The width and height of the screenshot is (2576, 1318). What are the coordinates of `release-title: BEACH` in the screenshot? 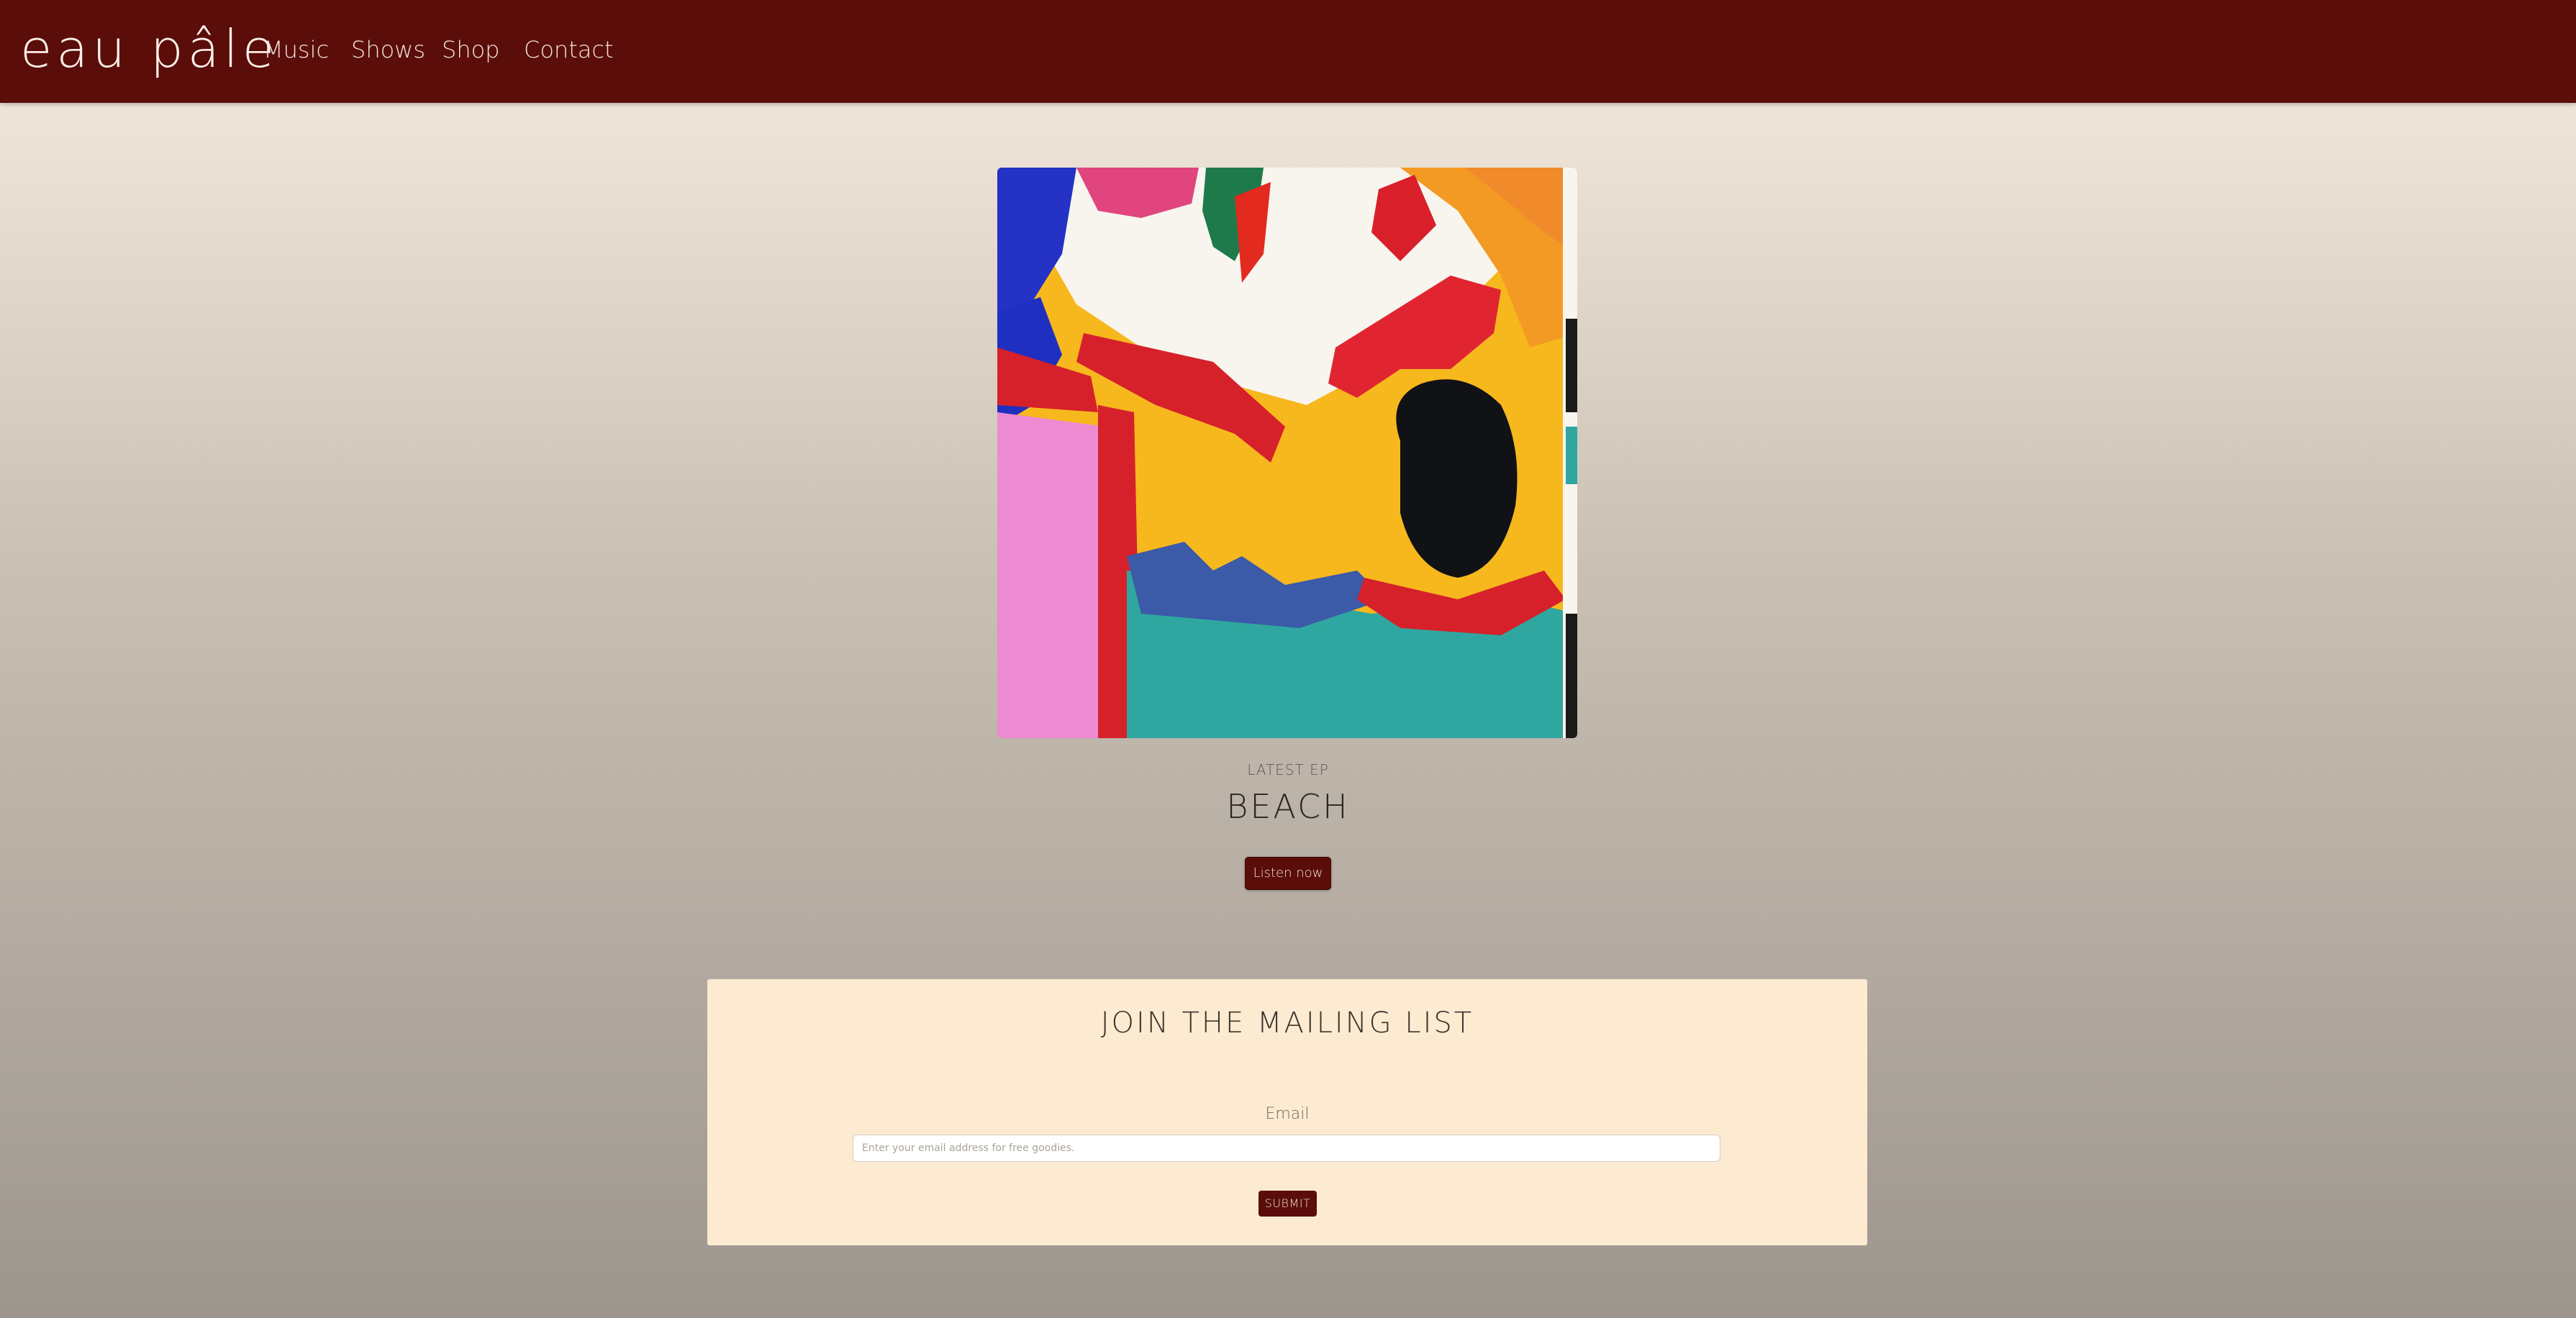 It's located at (1288, 806).